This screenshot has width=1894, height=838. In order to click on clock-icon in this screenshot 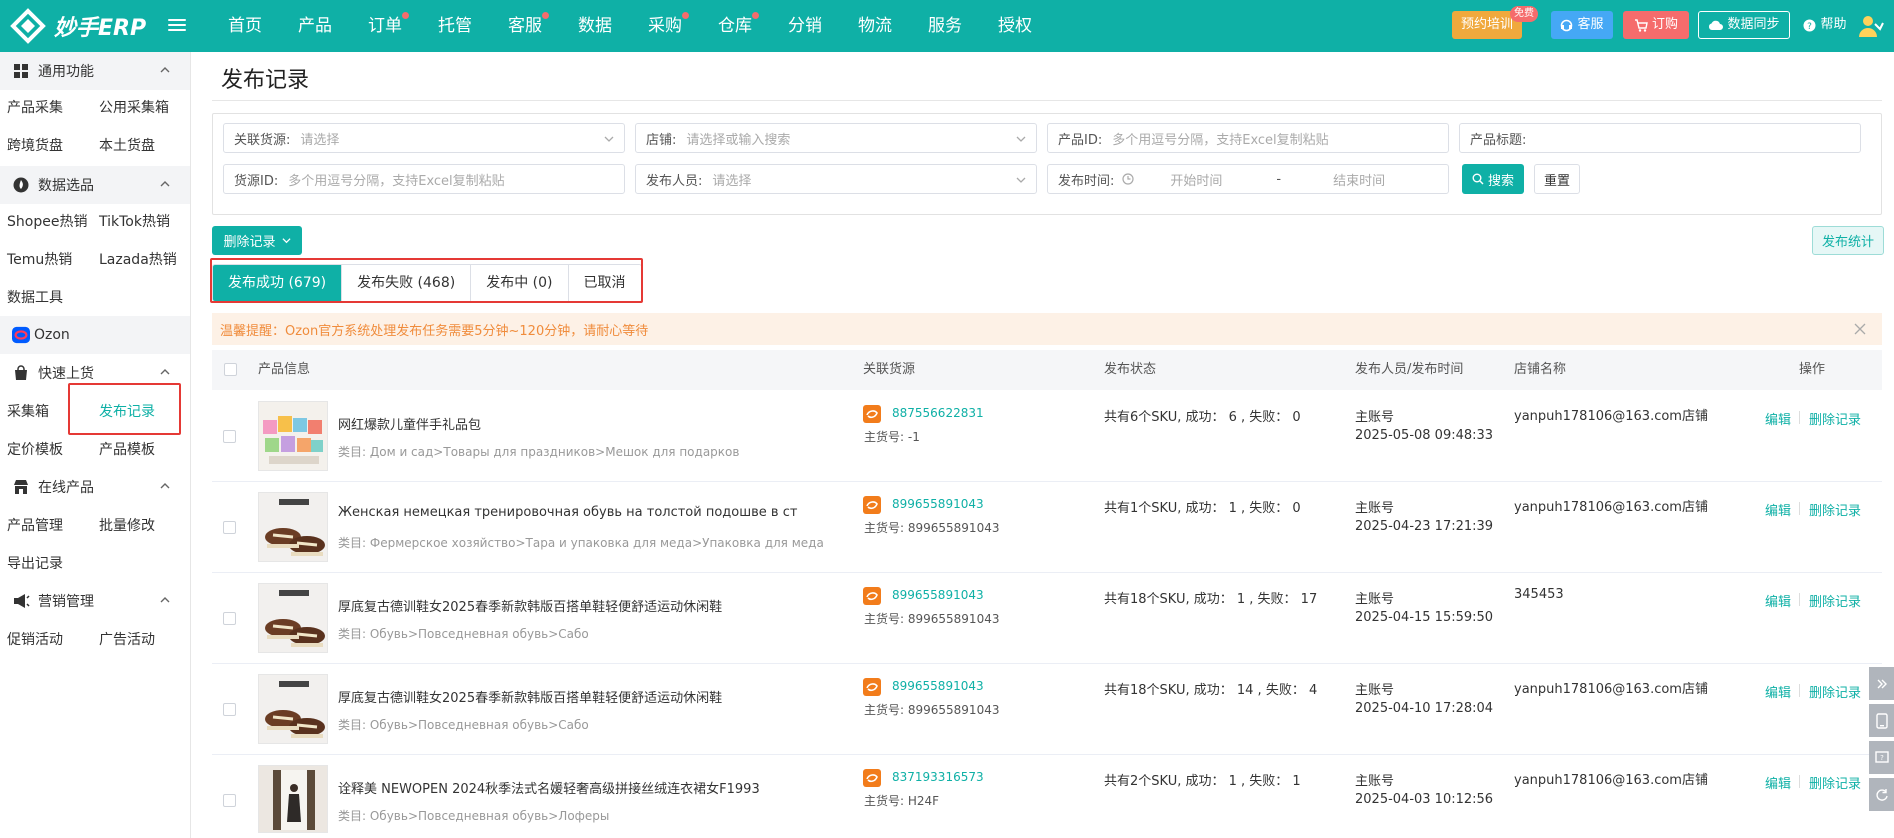, I will do `click(1128, 179)`.